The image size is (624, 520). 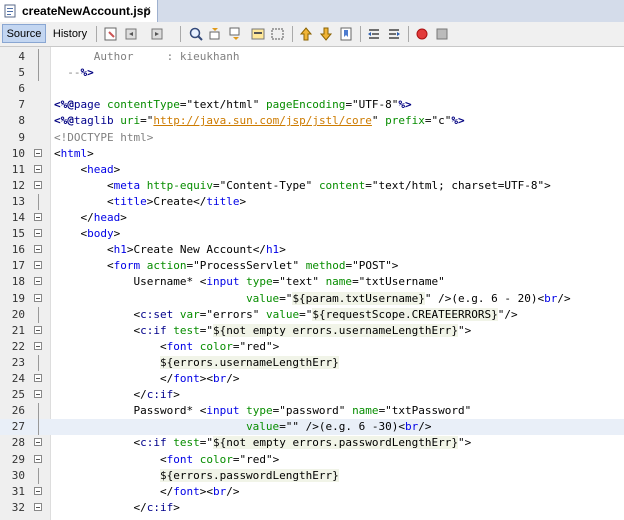 I want to click on line-number: 9, so click(x=21, y=137).